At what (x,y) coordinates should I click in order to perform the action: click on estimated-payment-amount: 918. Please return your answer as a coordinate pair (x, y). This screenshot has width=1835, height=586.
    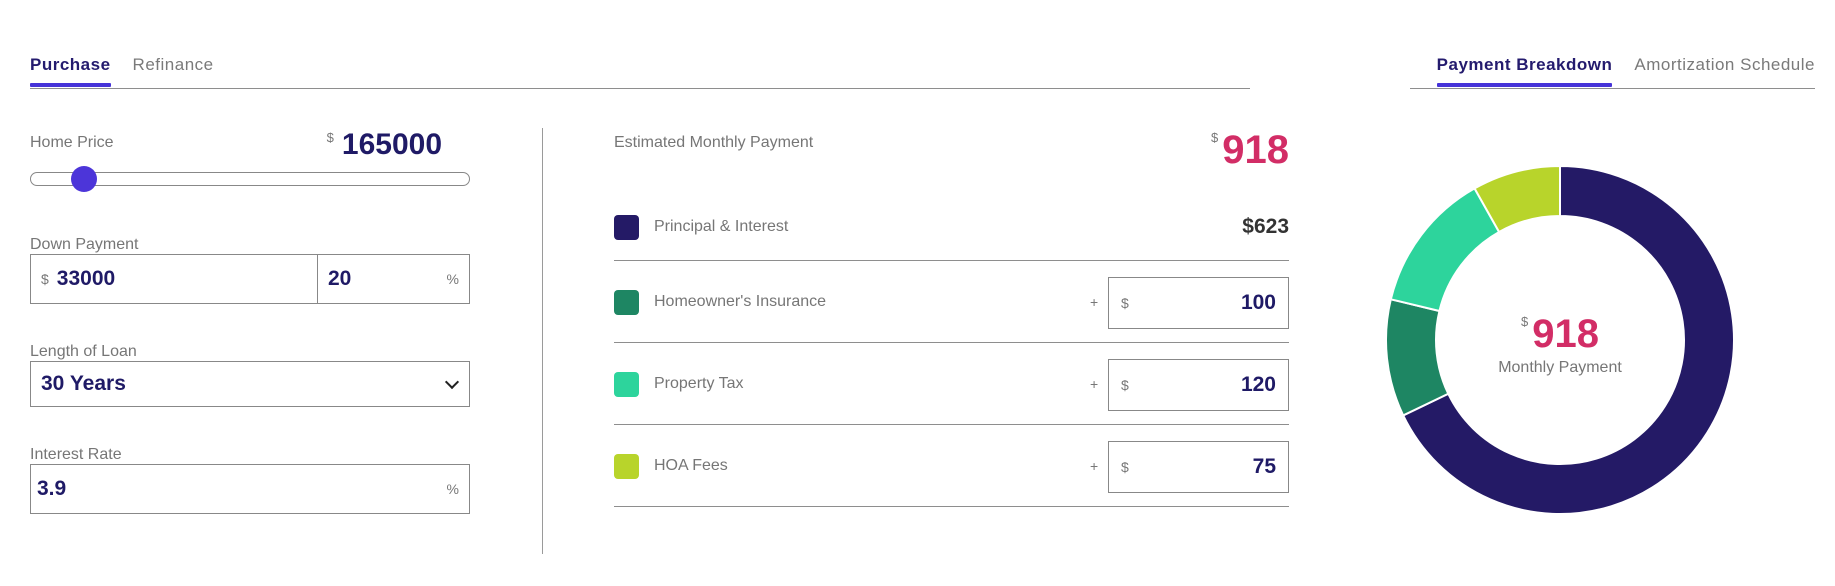
    Looking at the image, I should click on (1255, 150).